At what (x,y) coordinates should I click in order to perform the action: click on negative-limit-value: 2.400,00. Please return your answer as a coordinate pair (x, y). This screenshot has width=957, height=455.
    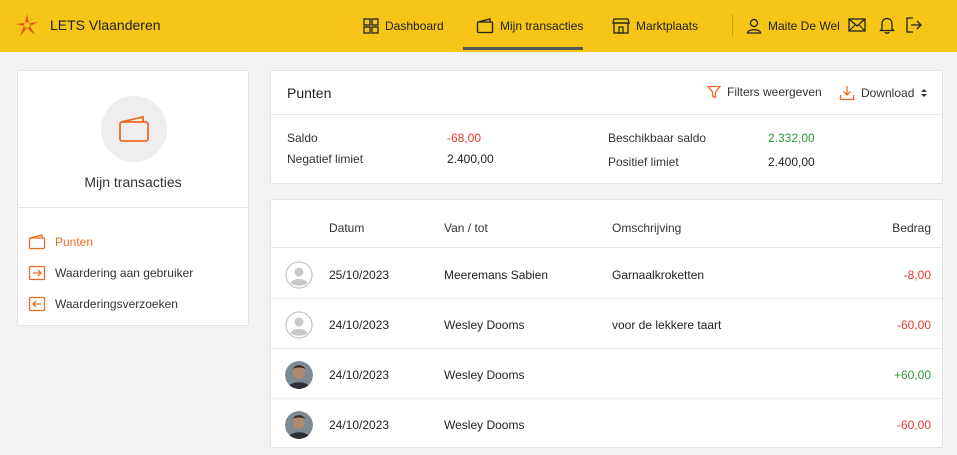
    Looking at the image, I should click on (470, 159).